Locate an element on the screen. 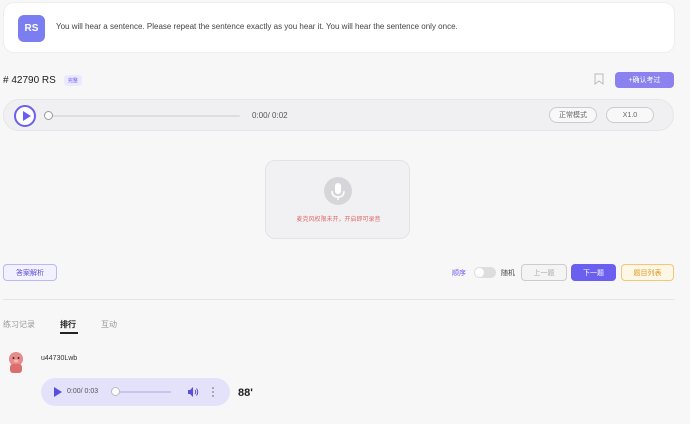  avatar is located at coordinates (16, 362).